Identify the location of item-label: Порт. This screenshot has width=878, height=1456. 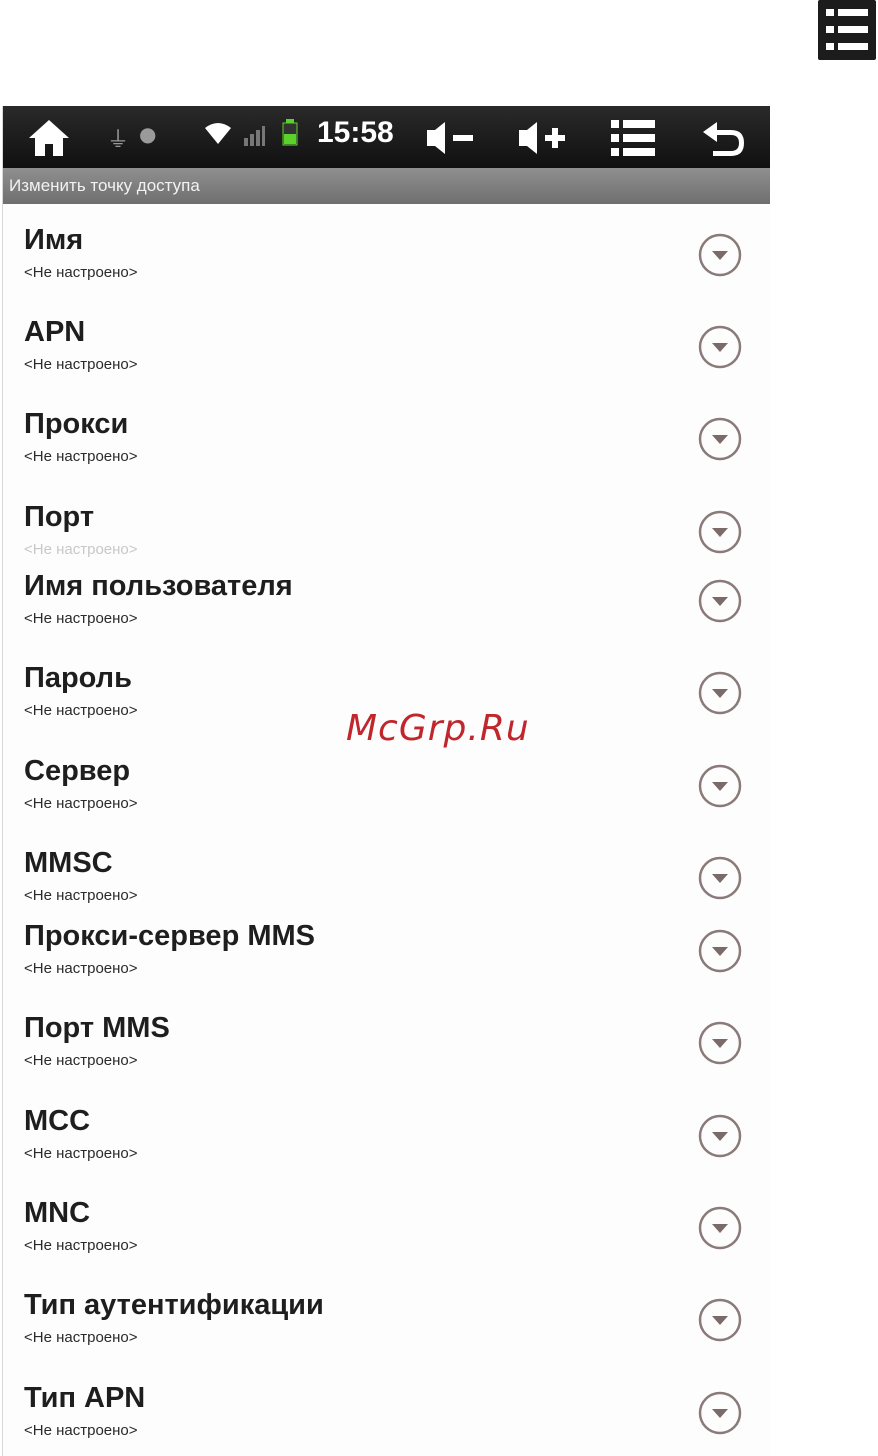
(59, 517).